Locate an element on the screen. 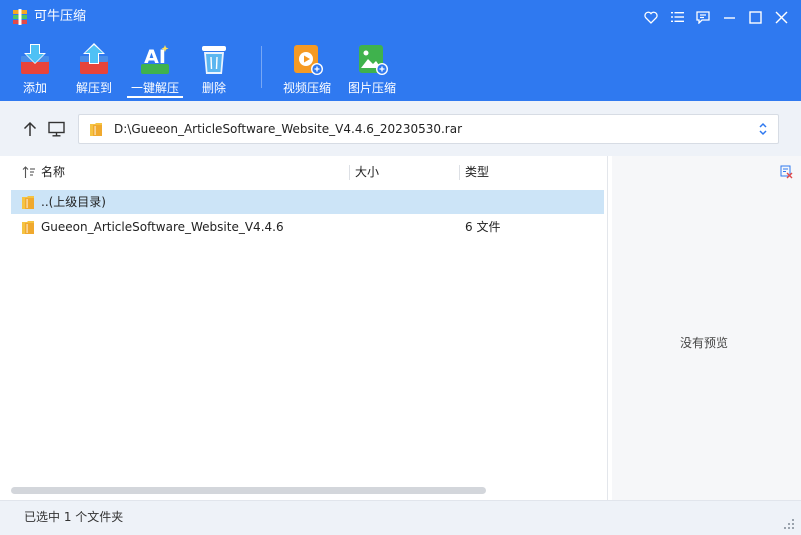 Image resolution: width=801 pixels, height=535 pixels. menu-icon is located at coordinates (677, 17).